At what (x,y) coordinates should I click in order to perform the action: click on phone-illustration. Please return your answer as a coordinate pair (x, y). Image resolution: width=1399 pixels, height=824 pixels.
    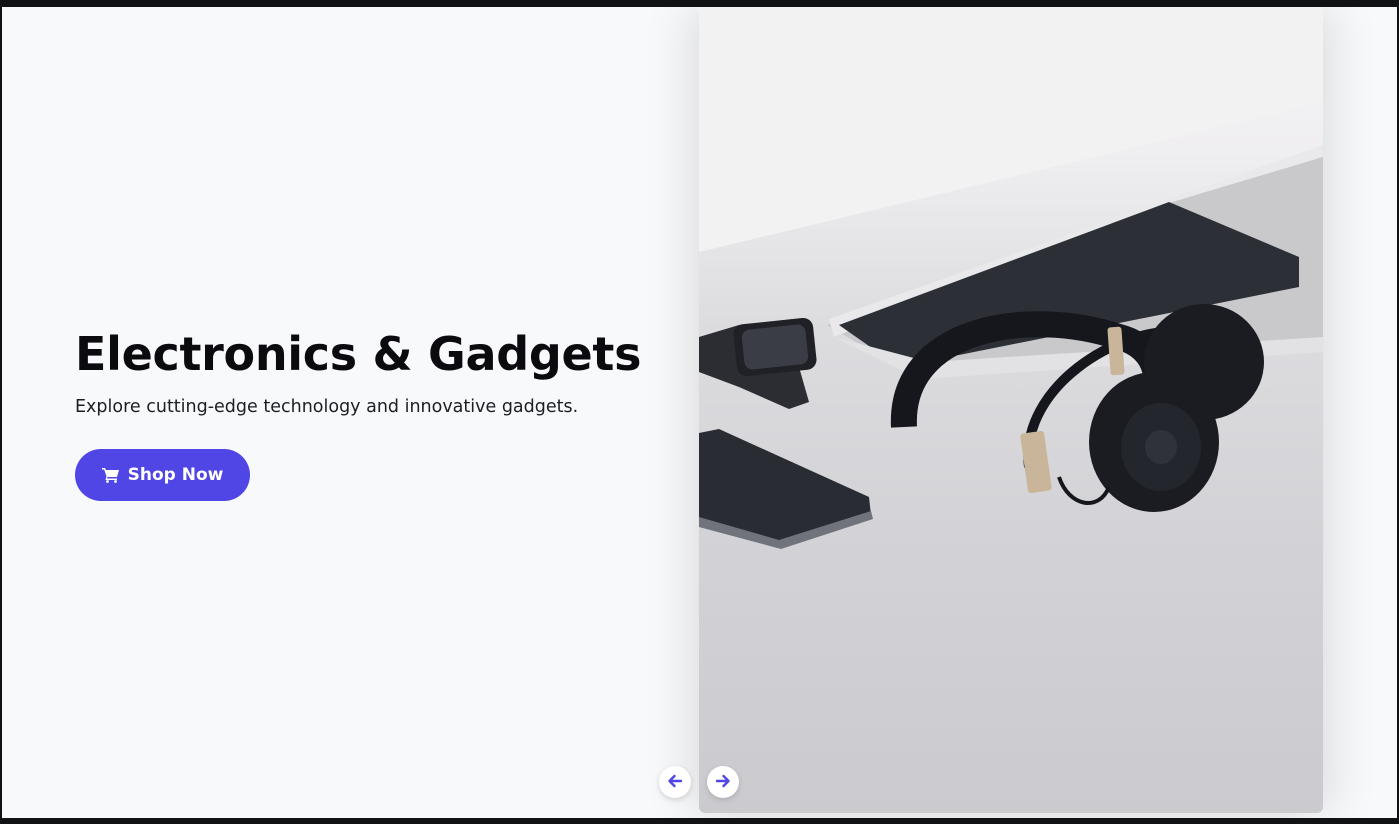
    Looking at the image, I should click on (786, 489).